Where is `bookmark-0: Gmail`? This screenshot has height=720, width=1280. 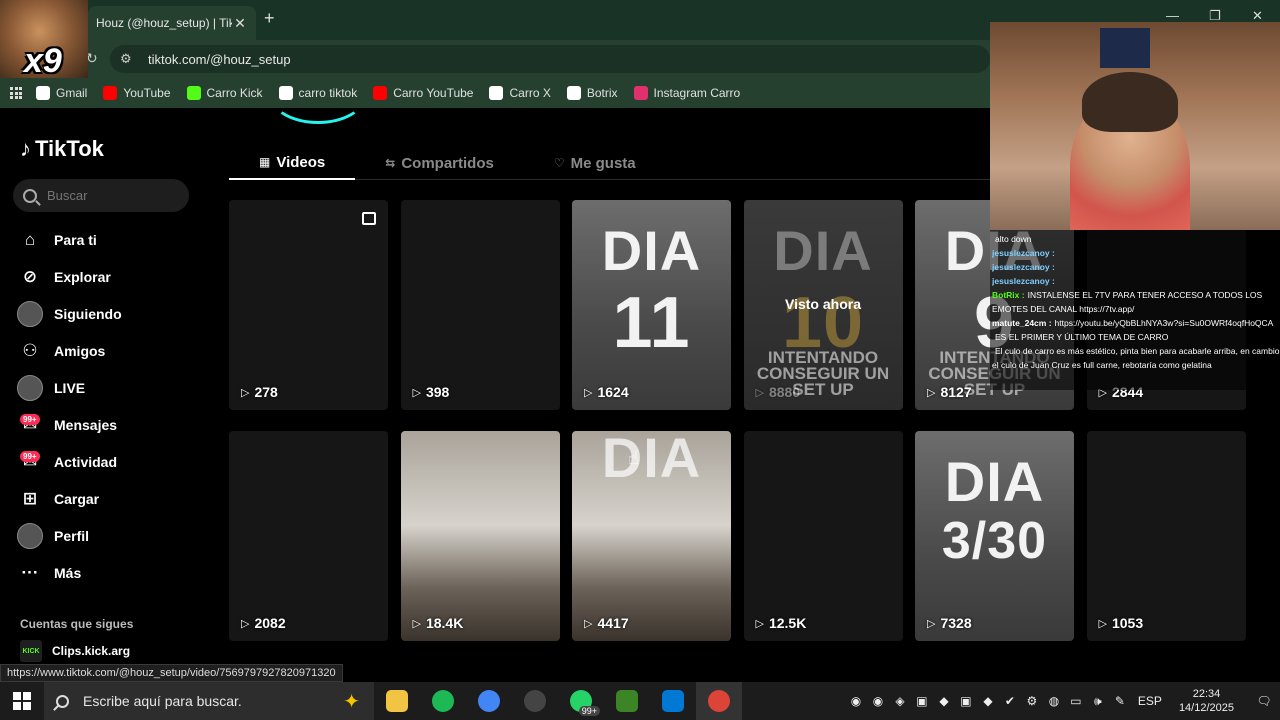
bookmark-0: Gmail is located at coordinates (61, 93).